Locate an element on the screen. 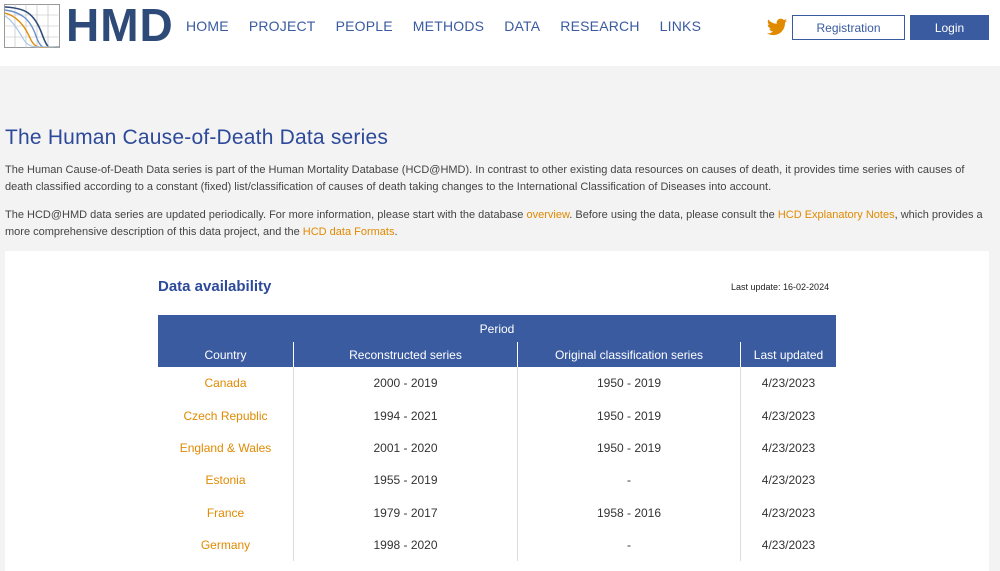  hmd-logo: HMD is located at coordinates (88, 25).